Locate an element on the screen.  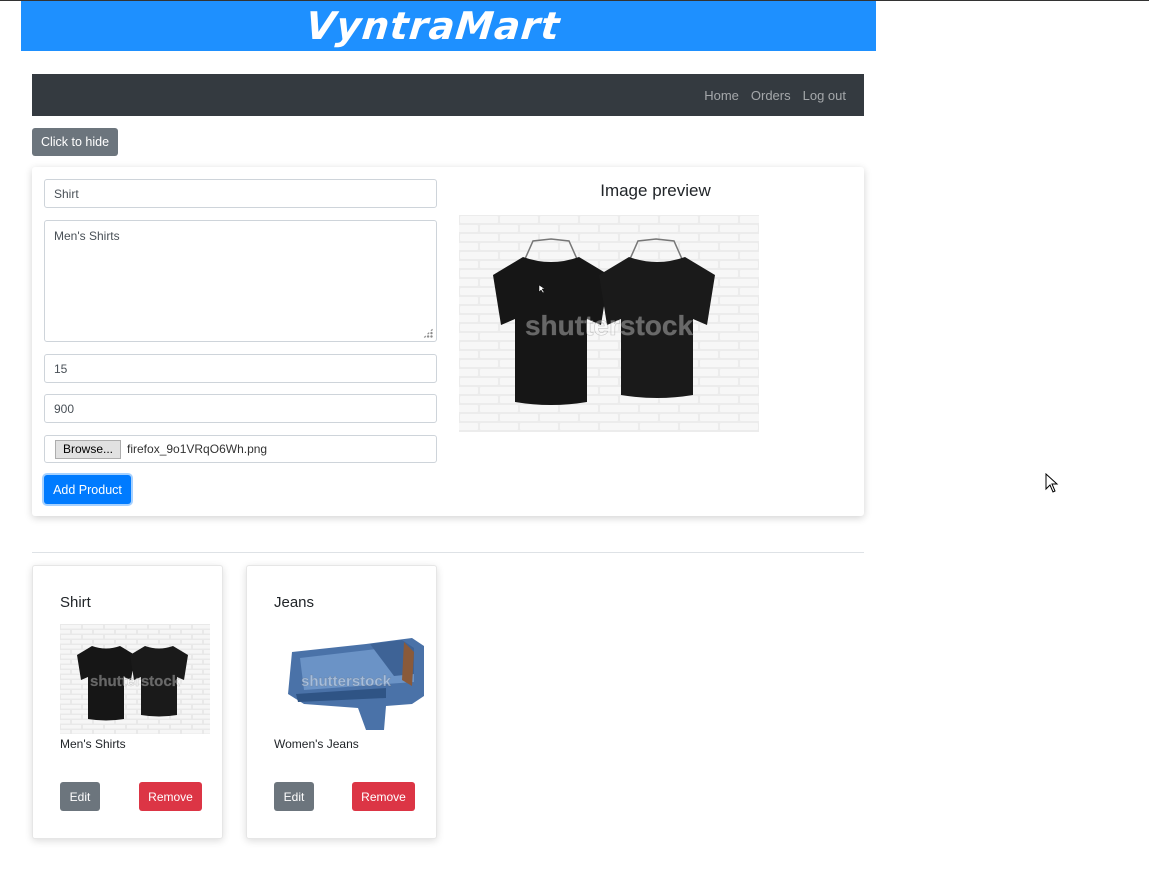
resize-grip-icon is located at coordinates (428, 333).